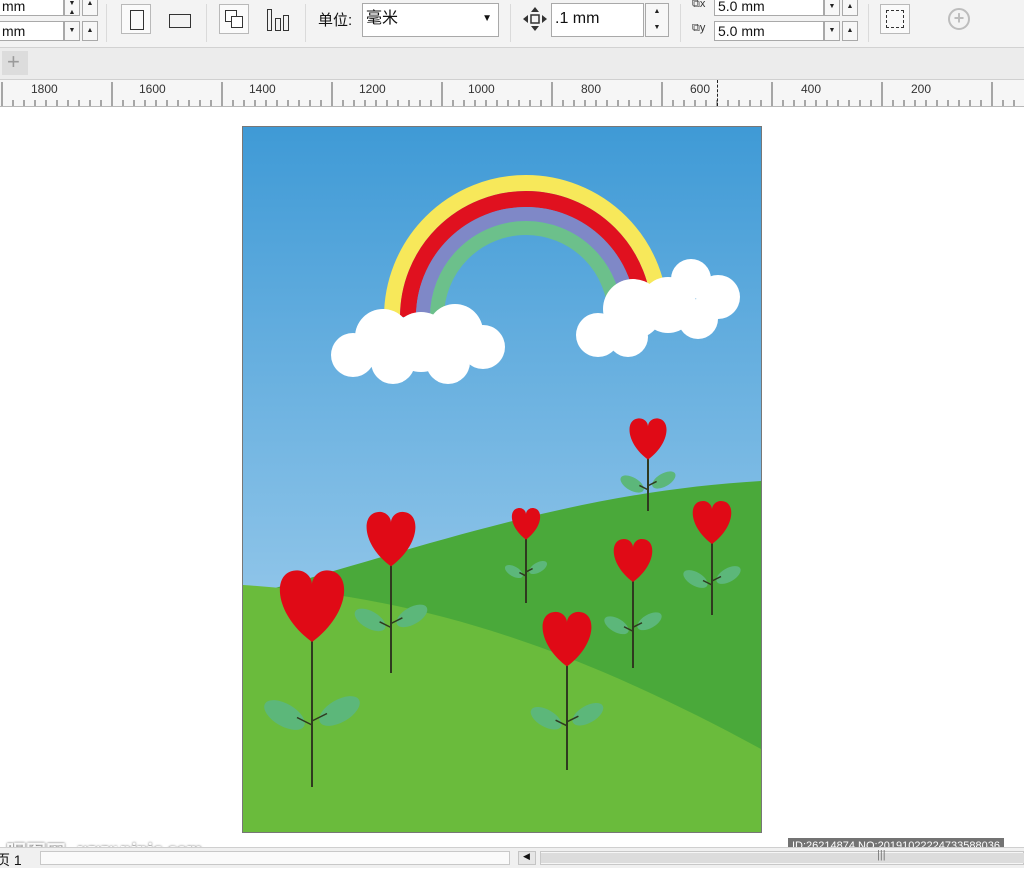 Image resolution: width=1024 pixels, height=870 pixels. Describe the element at coordinates (591, 89) in the screenshot. I see `ruler-label: 800` at that location.